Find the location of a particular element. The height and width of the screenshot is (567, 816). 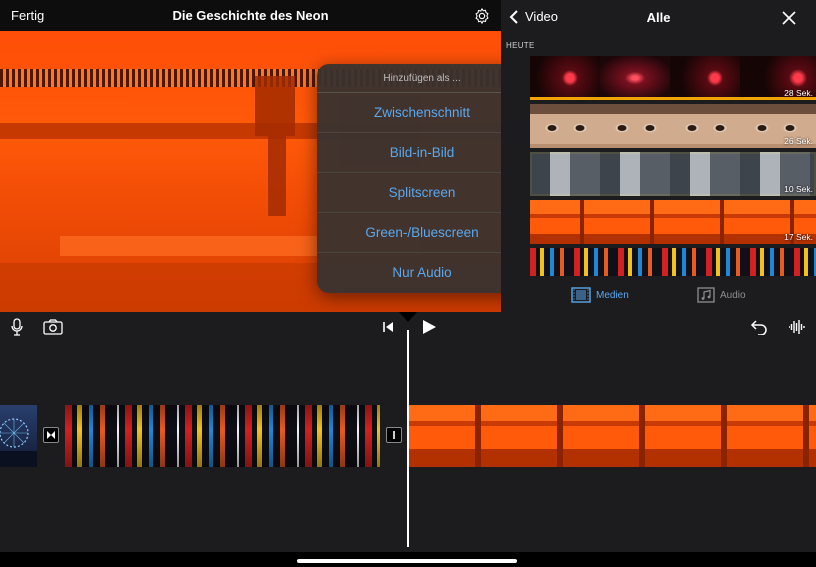

project-title: Die Geschichte des Neon is located at coordinates (250, 15).